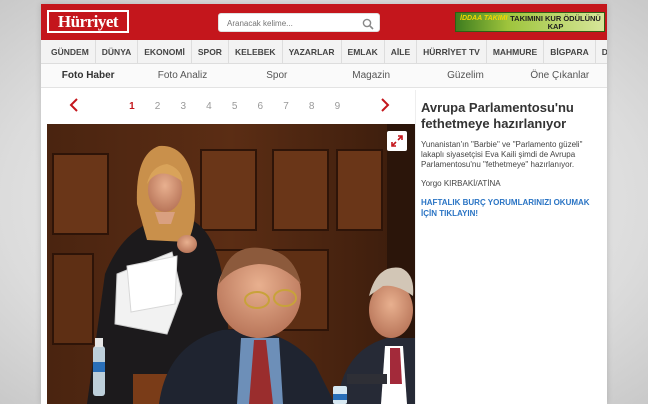  Describe the element at coordinates (484, 18) in the screenshot. I see `ad-brand: İDDAA TAKIMI` at that location.